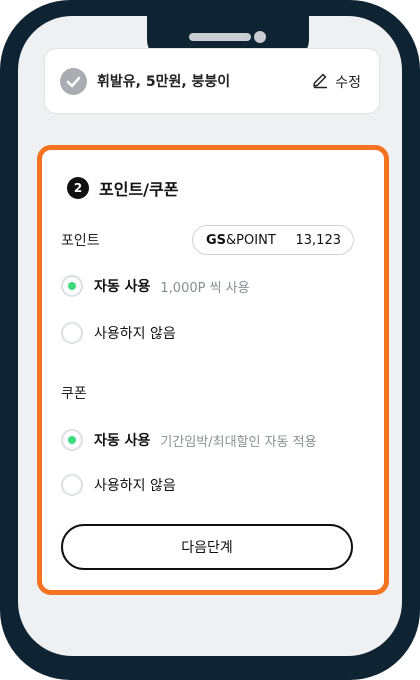 This screenshot has width=420, height=680. I want to click on points-balance-pill: GS&POINT 13,123, so click(273, 240).